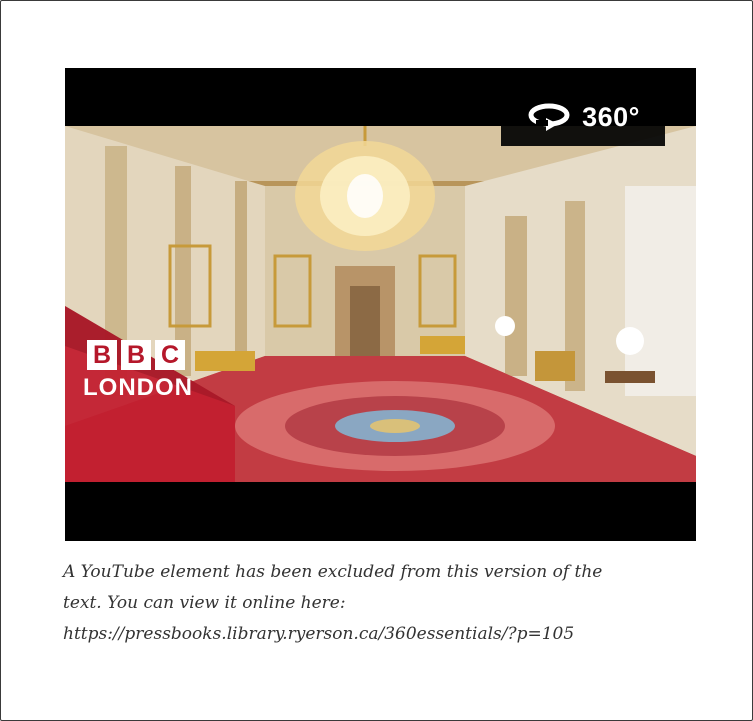  What do you see at coordinates (204, 603) in the screenshot?
I see `notice-line: text. You can view it online here:` at bounding box center [204, 603].